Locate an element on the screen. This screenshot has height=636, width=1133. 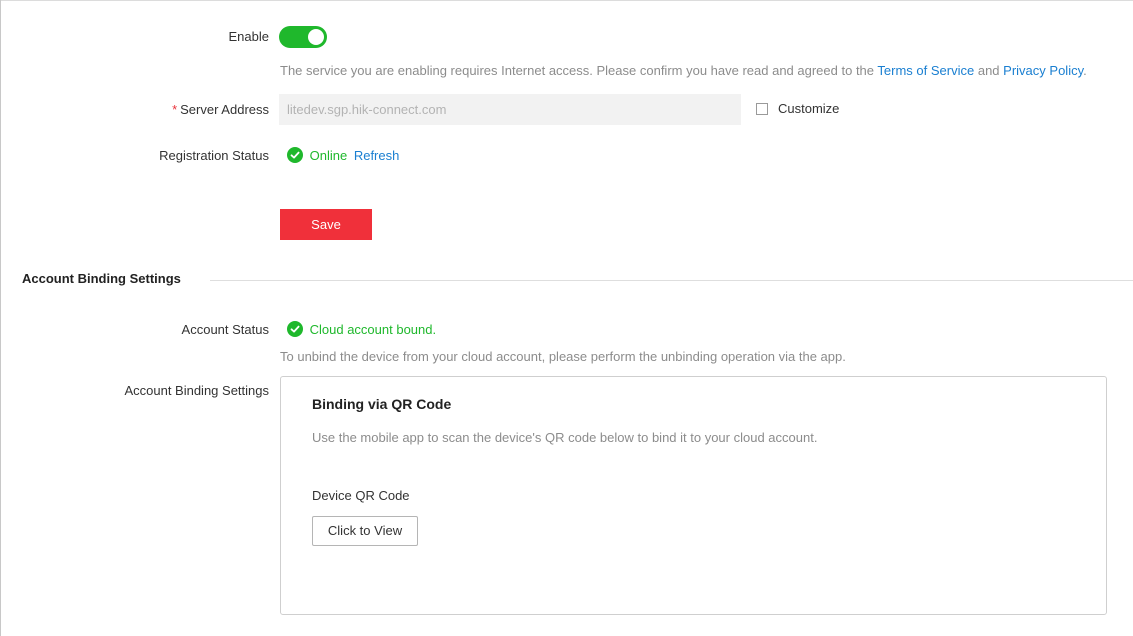
server-address-input: litedev.sgp.hik-connect.com is located at coordinates (510, 109).